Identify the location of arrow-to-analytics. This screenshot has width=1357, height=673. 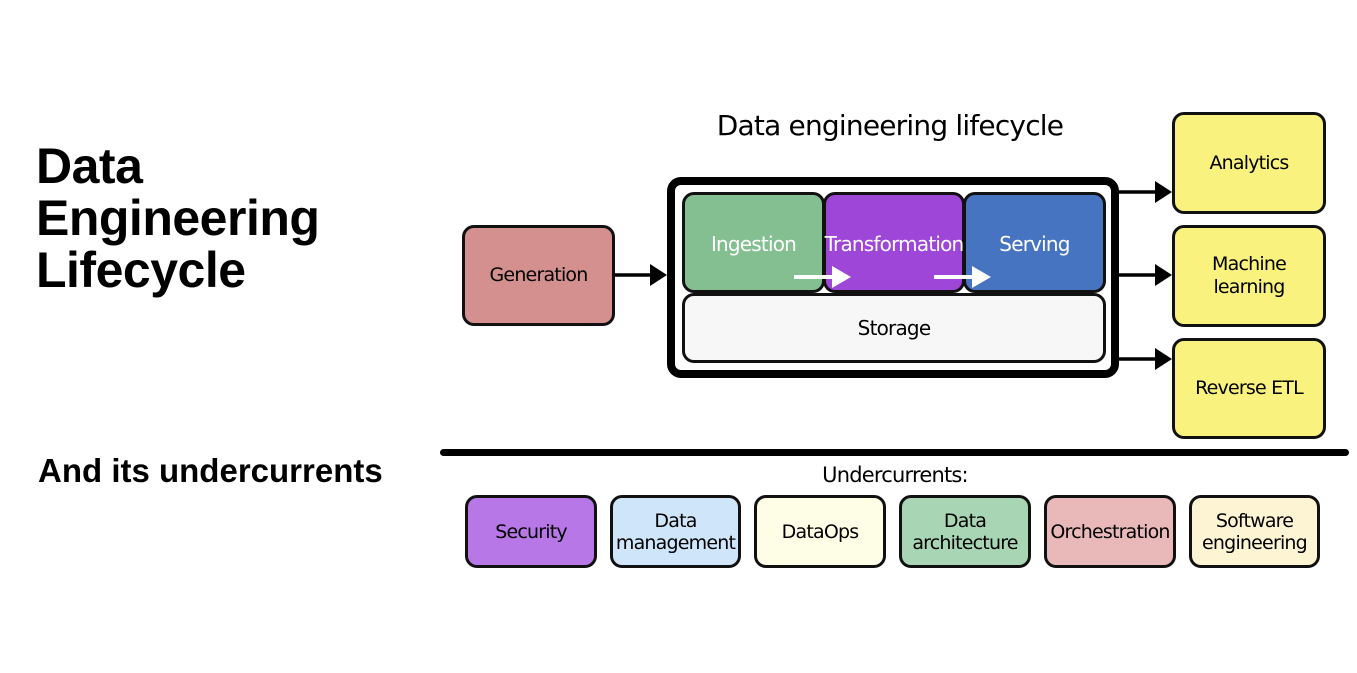
(1145, 192).